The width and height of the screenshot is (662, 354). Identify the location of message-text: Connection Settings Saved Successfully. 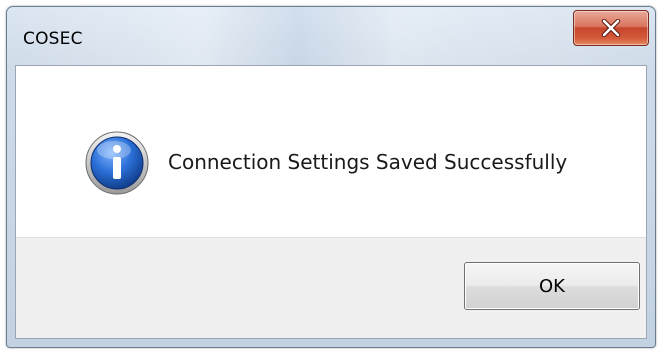
(368, 162).